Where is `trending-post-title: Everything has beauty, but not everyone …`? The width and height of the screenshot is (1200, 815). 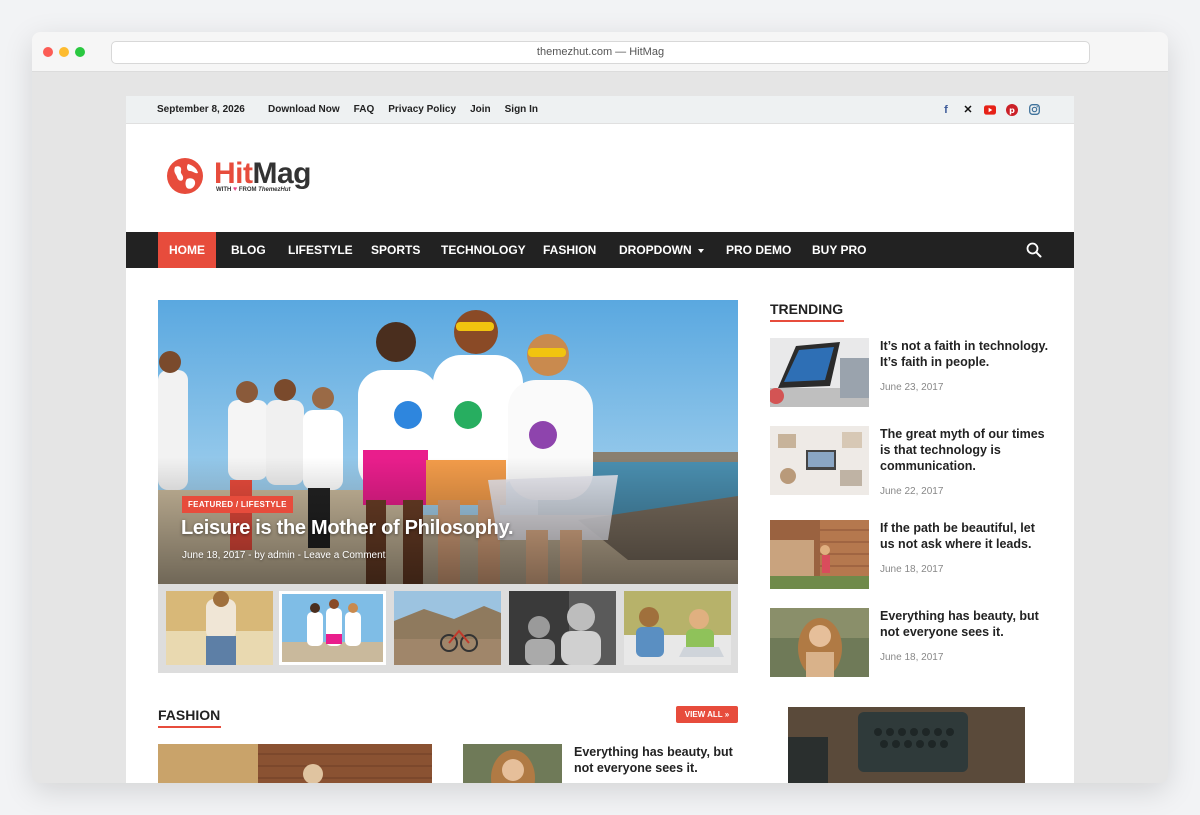
trending-post-title: Everything has beauty, but not everyone … is located at coordinates (965, 624).